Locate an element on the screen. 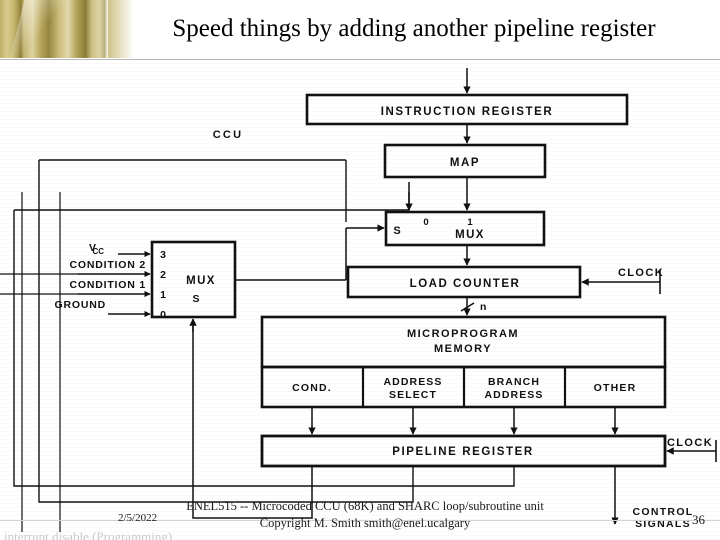 The height and width of the screenshot is (540, 720). block-pipeline-register-label: PIPELINE REGISTER is located at coordinates (463, 452).